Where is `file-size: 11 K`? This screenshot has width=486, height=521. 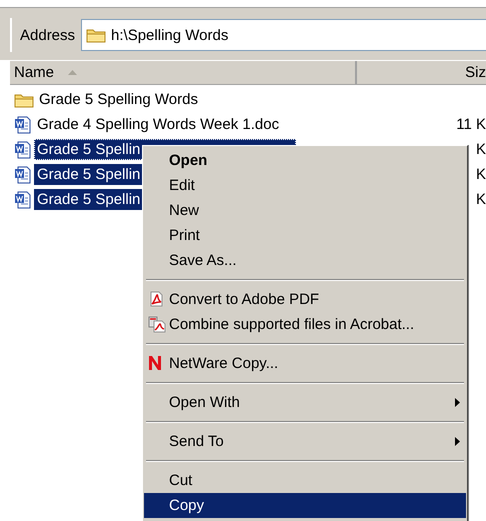 file-size: 11 K is located at coordinates (470, 124).